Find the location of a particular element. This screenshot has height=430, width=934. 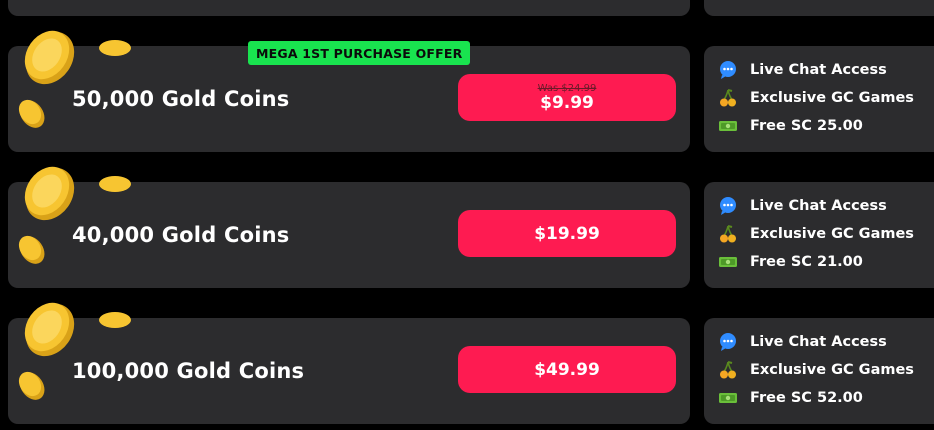

buy-button: $19.99 is located at coordinates (567, 233).